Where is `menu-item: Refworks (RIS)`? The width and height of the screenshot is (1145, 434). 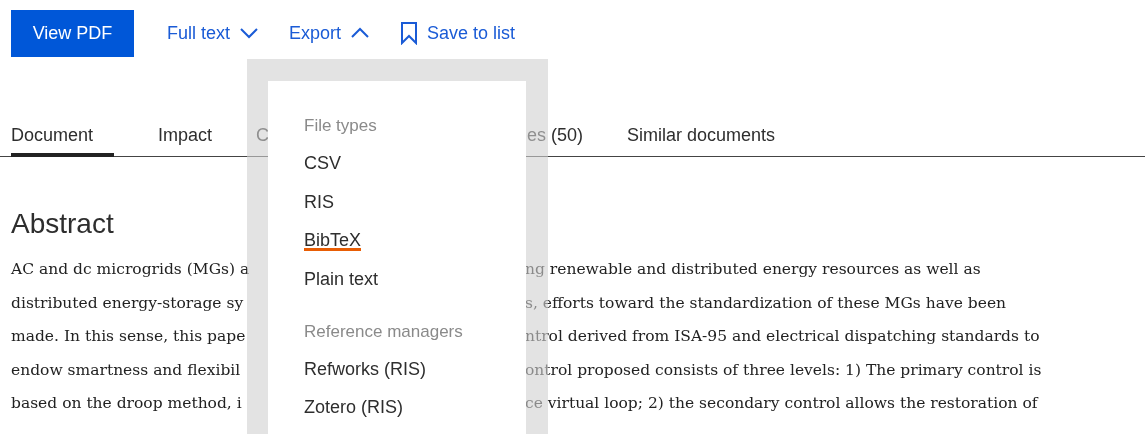
menu-item: Refworks (RIS) is located at coordinates (365, 367).